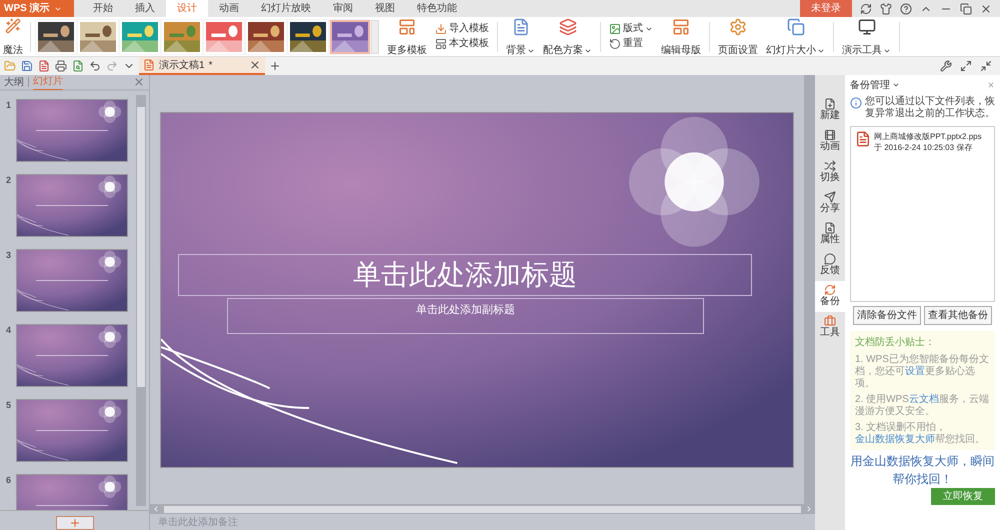  I want to click on side-tool-button: 切换, so click(830, 172).